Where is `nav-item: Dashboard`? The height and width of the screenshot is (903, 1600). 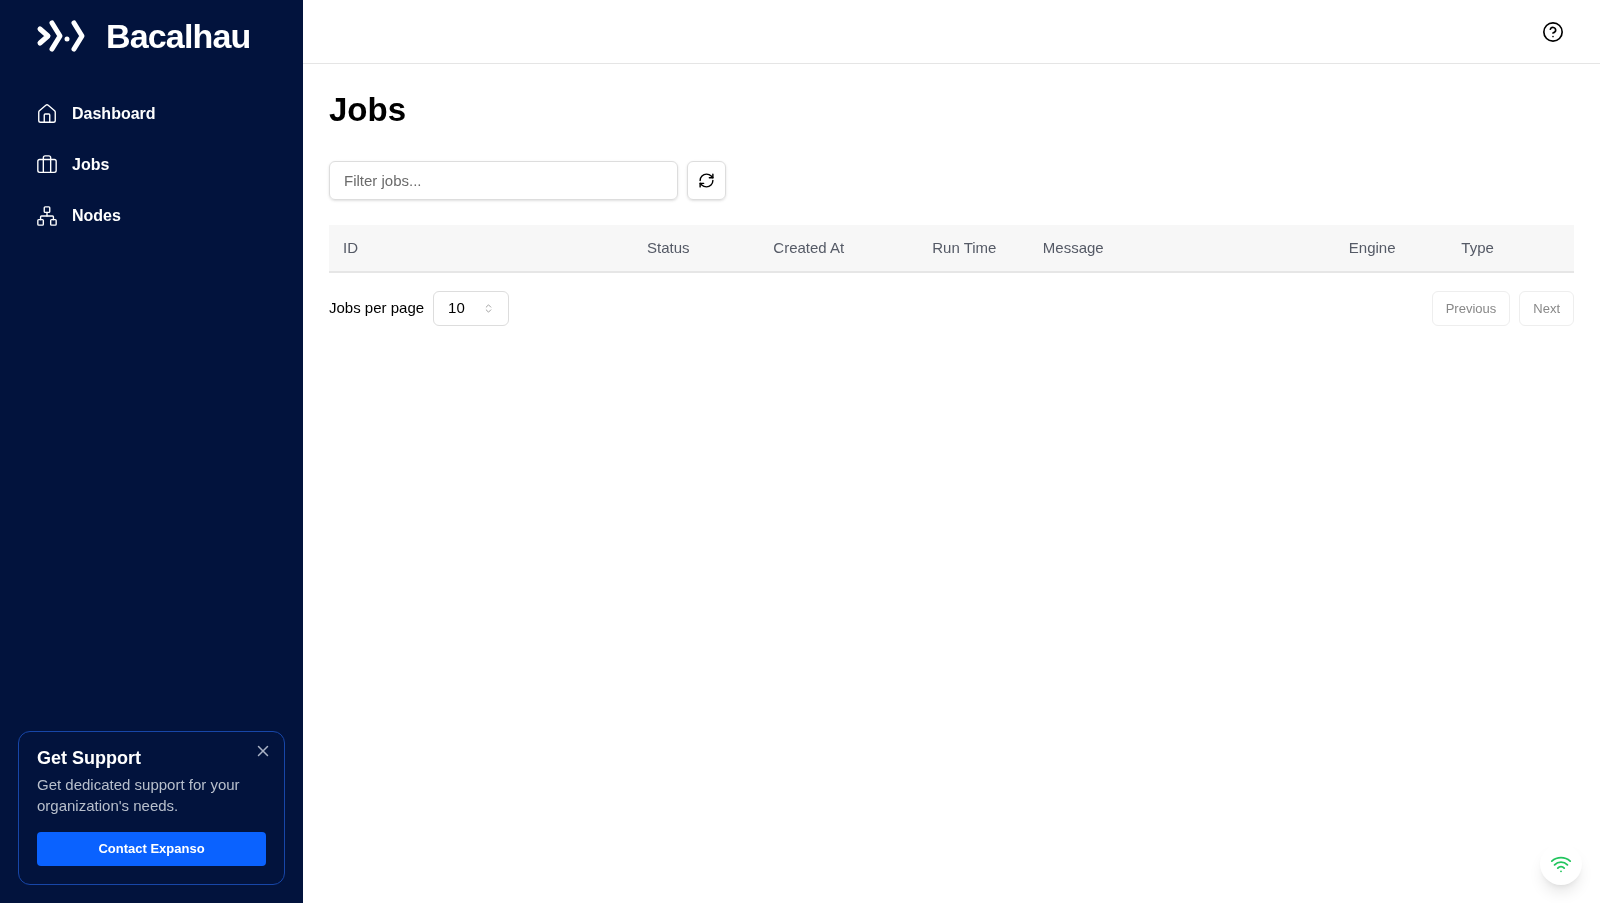
nav-item: Dashboard is located at coordinates (151, 113).